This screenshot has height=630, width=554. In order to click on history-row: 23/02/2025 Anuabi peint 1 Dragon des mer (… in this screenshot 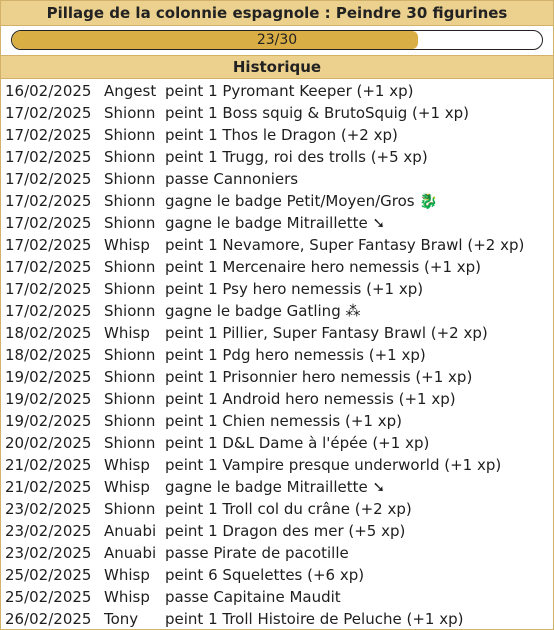, I will do `click(277, 531)`.